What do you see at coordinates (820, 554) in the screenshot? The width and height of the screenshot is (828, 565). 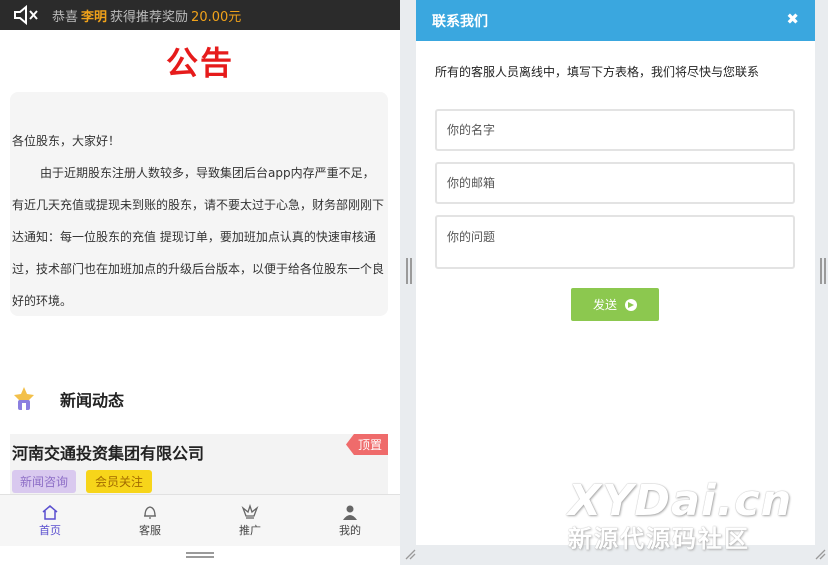 I see `resize-corner-icon-right` at bounding box center [820, 554].